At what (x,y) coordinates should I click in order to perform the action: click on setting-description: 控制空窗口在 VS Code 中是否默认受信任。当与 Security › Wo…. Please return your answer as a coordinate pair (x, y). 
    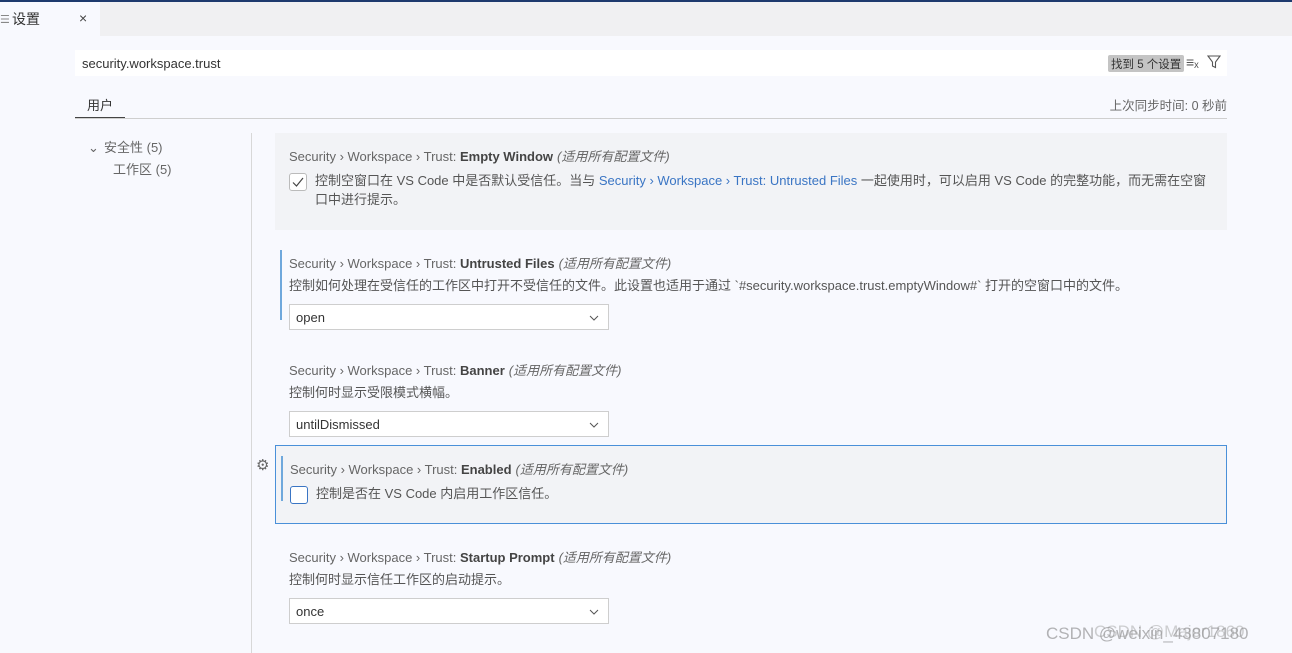
    Looking at the image, I should click on (761, 190).